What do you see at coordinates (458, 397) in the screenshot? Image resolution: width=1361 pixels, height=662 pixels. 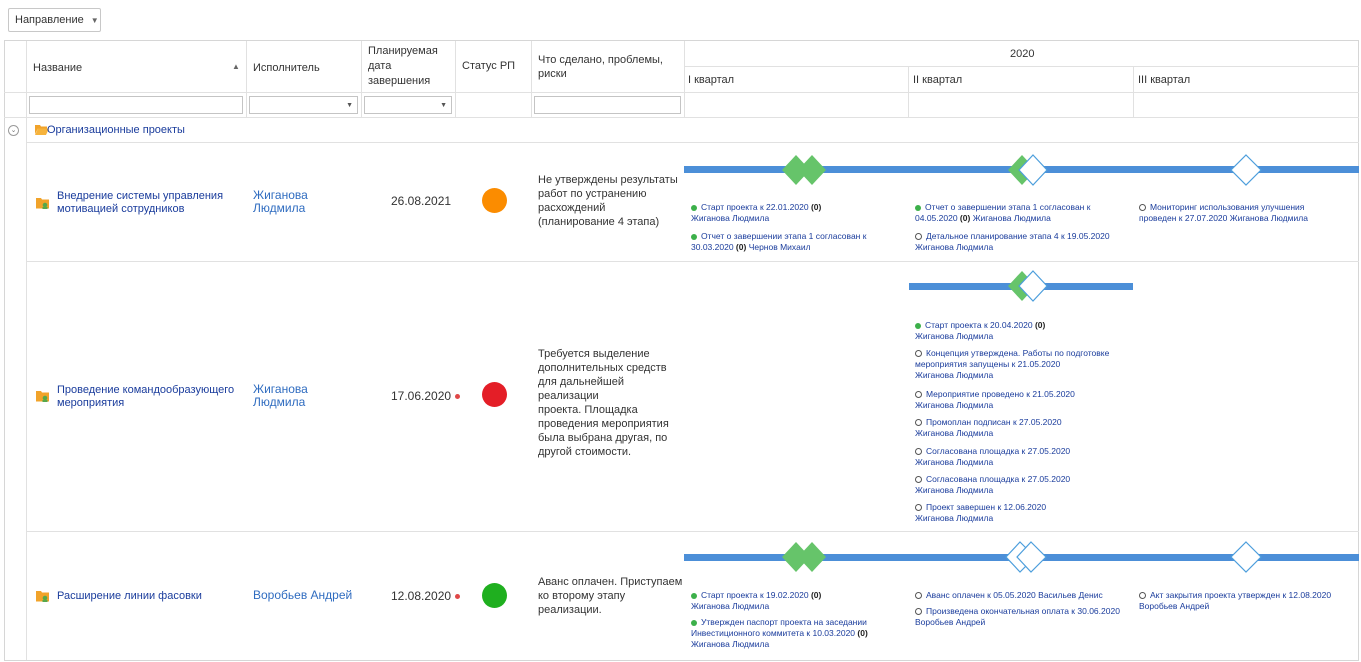 I see `overdue-dot-icon` at bounding box center [458, 397].